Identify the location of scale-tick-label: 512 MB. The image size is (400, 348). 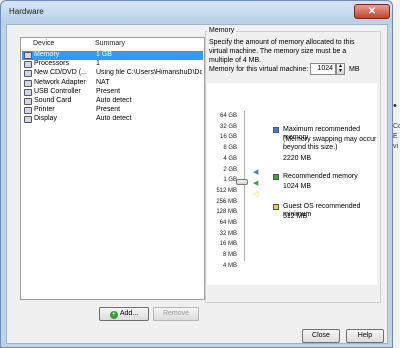
(226, 190).